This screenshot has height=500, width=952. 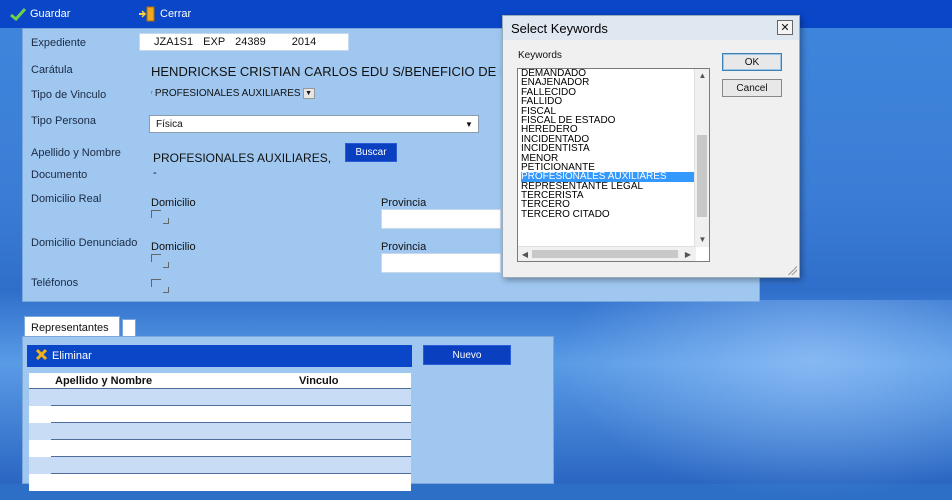 What do you see at coordinates (41, 356) in the screenshot?
I see `delete-x-icon` at bounding box center [41, 356].